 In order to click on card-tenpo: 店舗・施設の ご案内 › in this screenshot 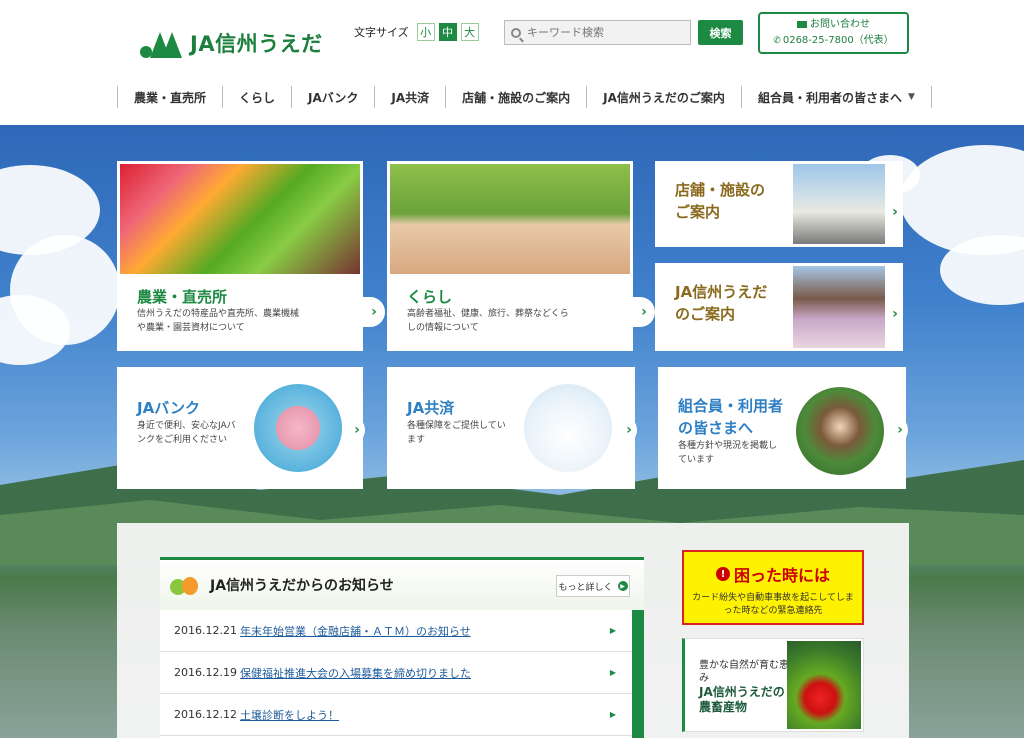, I will do `click(779, 204)`.